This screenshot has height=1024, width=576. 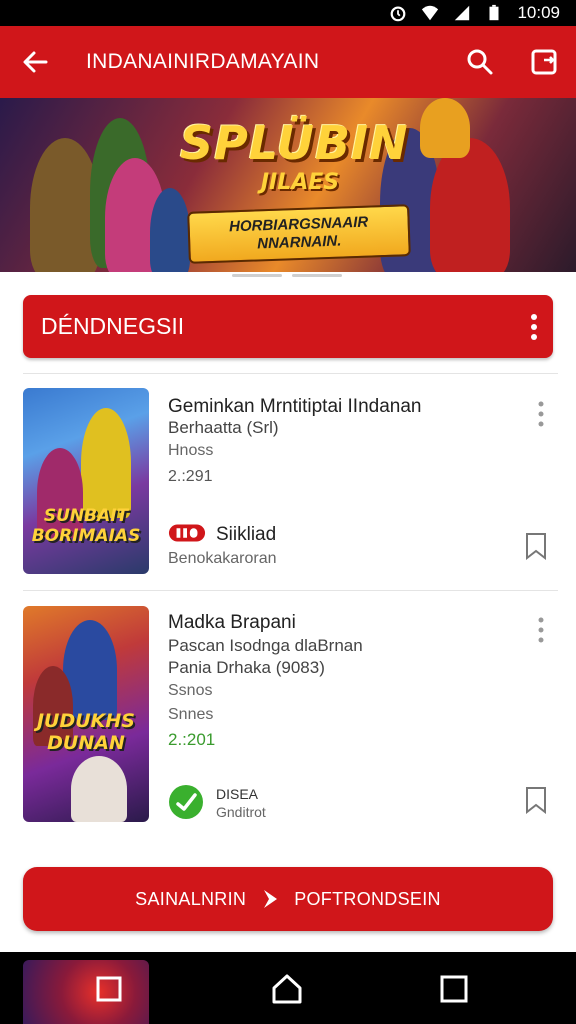 I want to click on game-thumbnail: SUNBAIT BORIMAIAS, so click(x=86, y=481).